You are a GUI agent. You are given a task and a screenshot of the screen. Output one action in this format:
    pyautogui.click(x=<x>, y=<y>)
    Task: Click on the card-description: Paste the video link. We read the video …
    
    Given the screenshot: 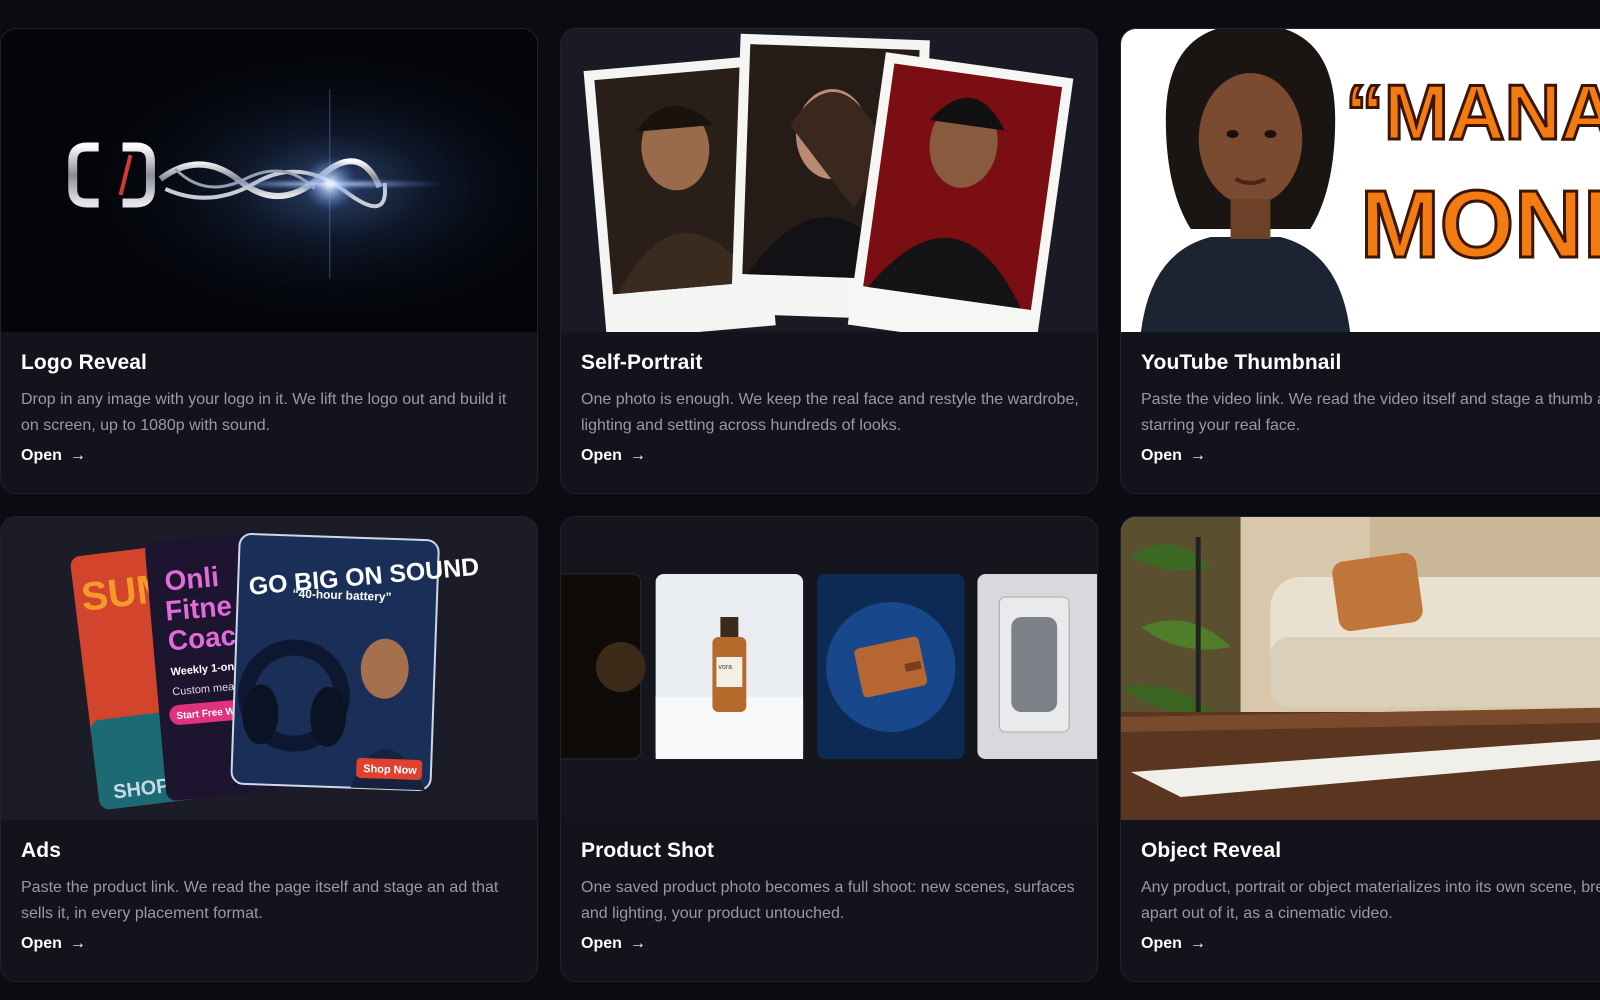 What is the action you would take?
    pyautogui.click(x=1370, y=412)
    